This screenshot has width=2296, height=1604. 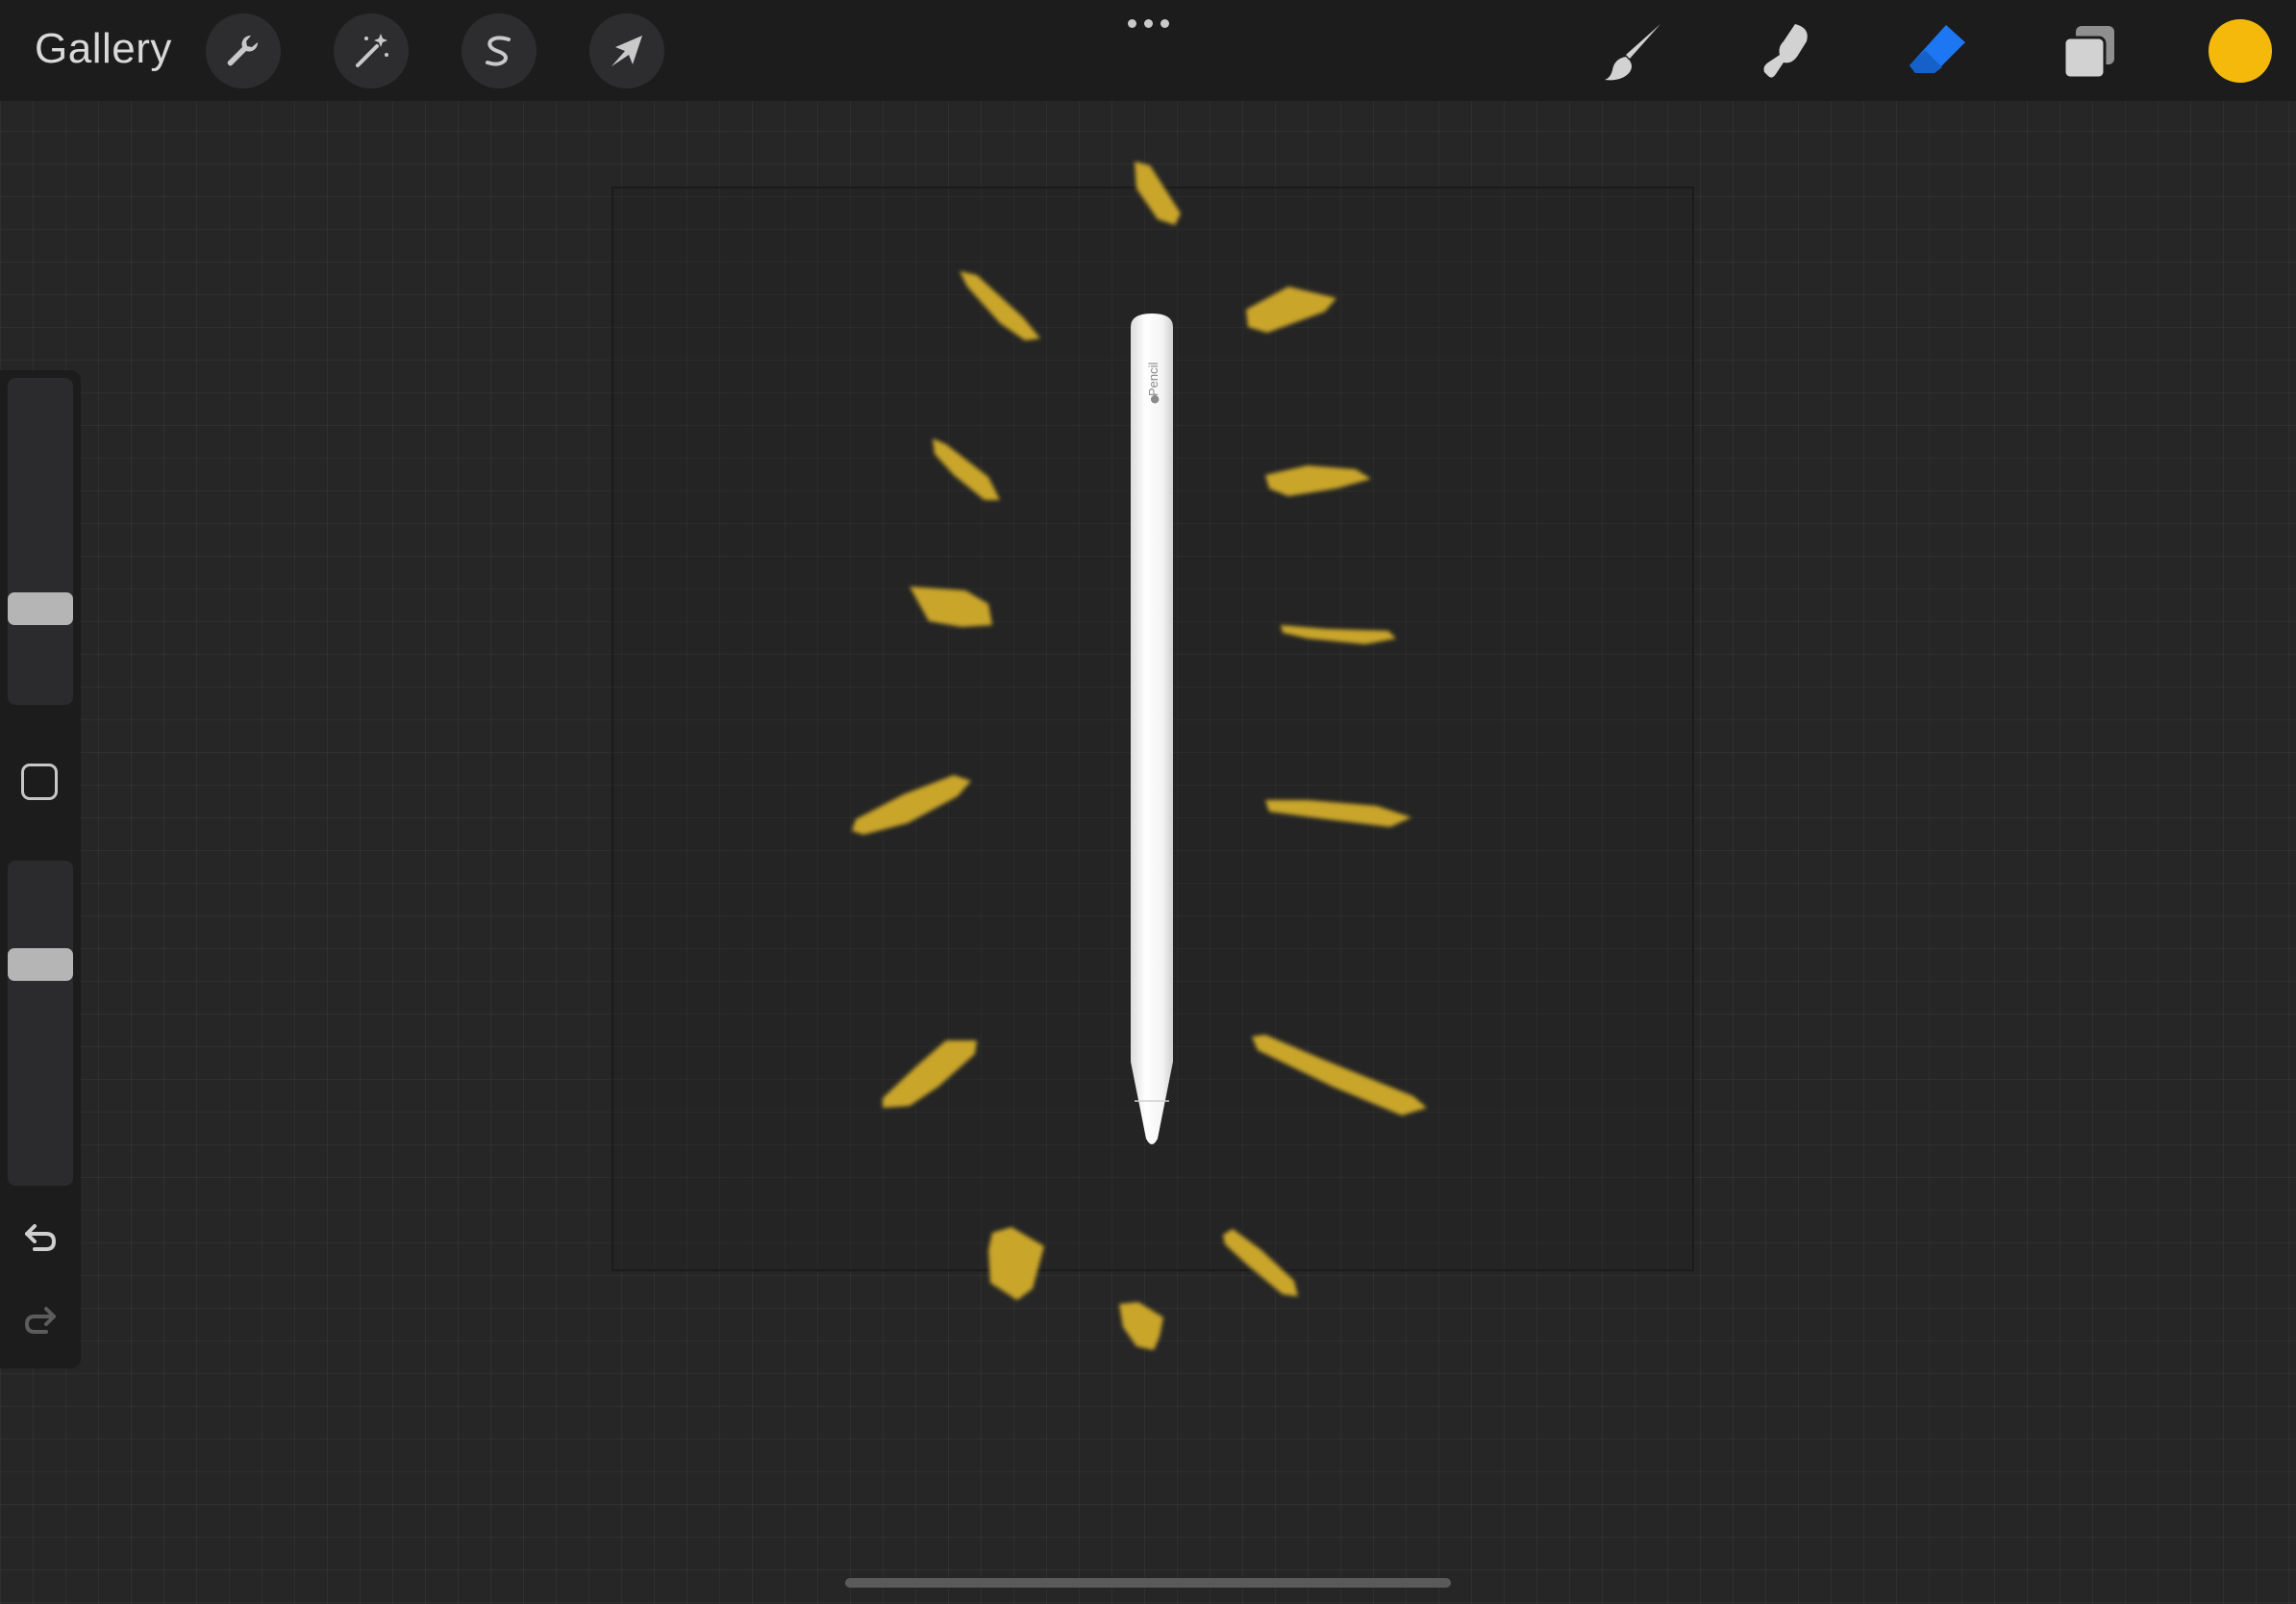 I want to click on magic-wand-icon, so click(x=372, y=50).